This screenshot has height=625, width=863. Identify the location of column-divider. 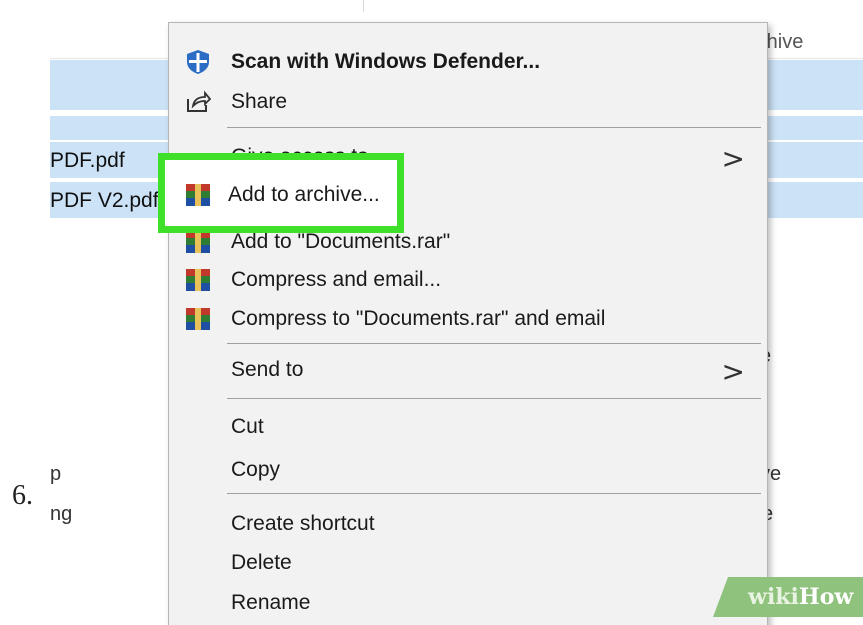
(363, 6).